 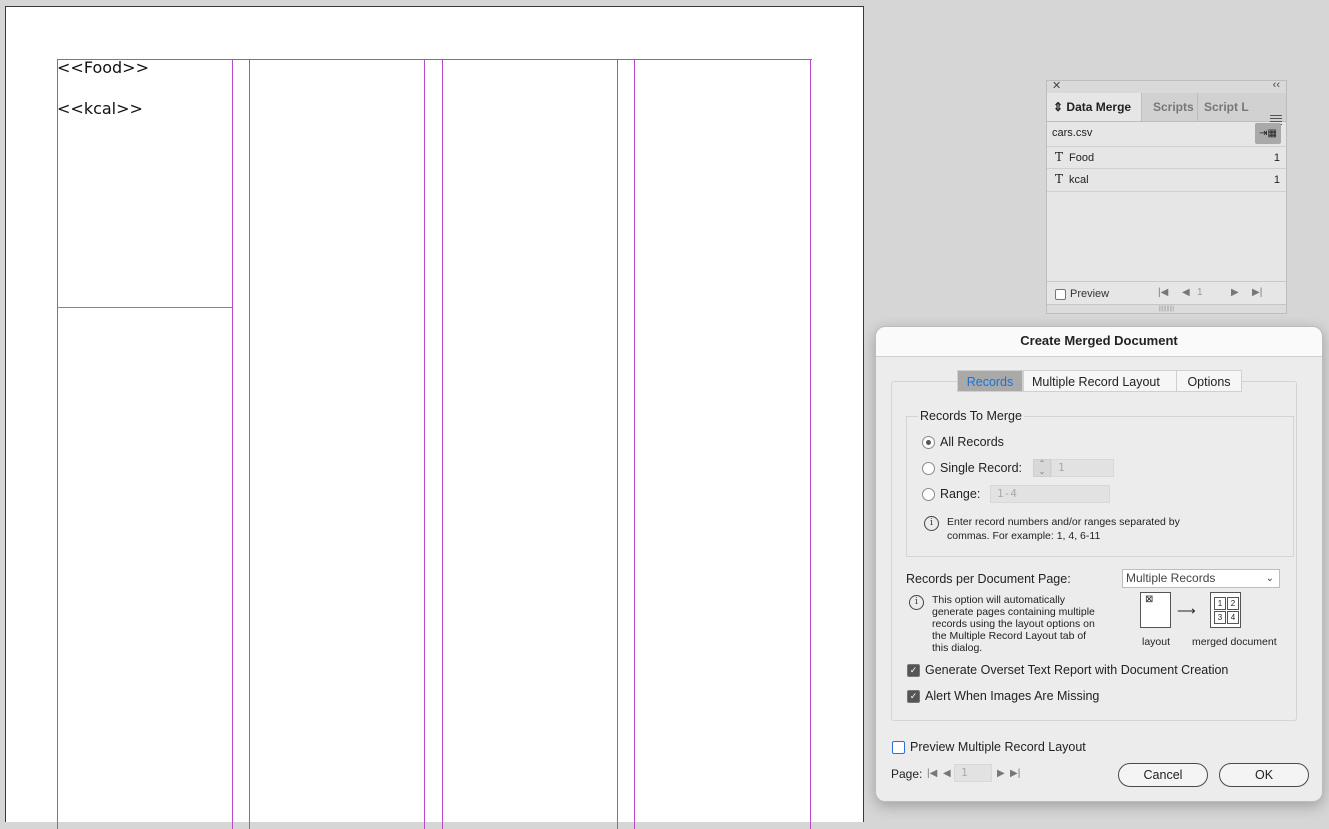 I want to click on sort-arrows-icon: ⇕, so click(x=1058, y=107).